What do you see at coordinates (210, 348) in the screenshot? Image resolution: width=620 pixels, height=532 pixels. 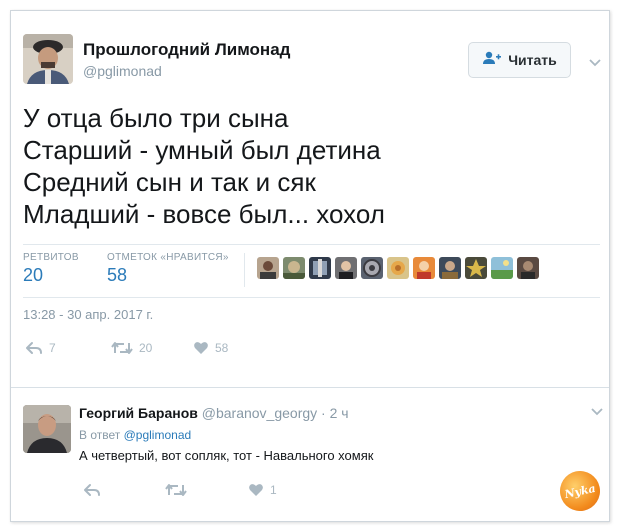 I see `like-button: 58` at bounding box center [210, 348].